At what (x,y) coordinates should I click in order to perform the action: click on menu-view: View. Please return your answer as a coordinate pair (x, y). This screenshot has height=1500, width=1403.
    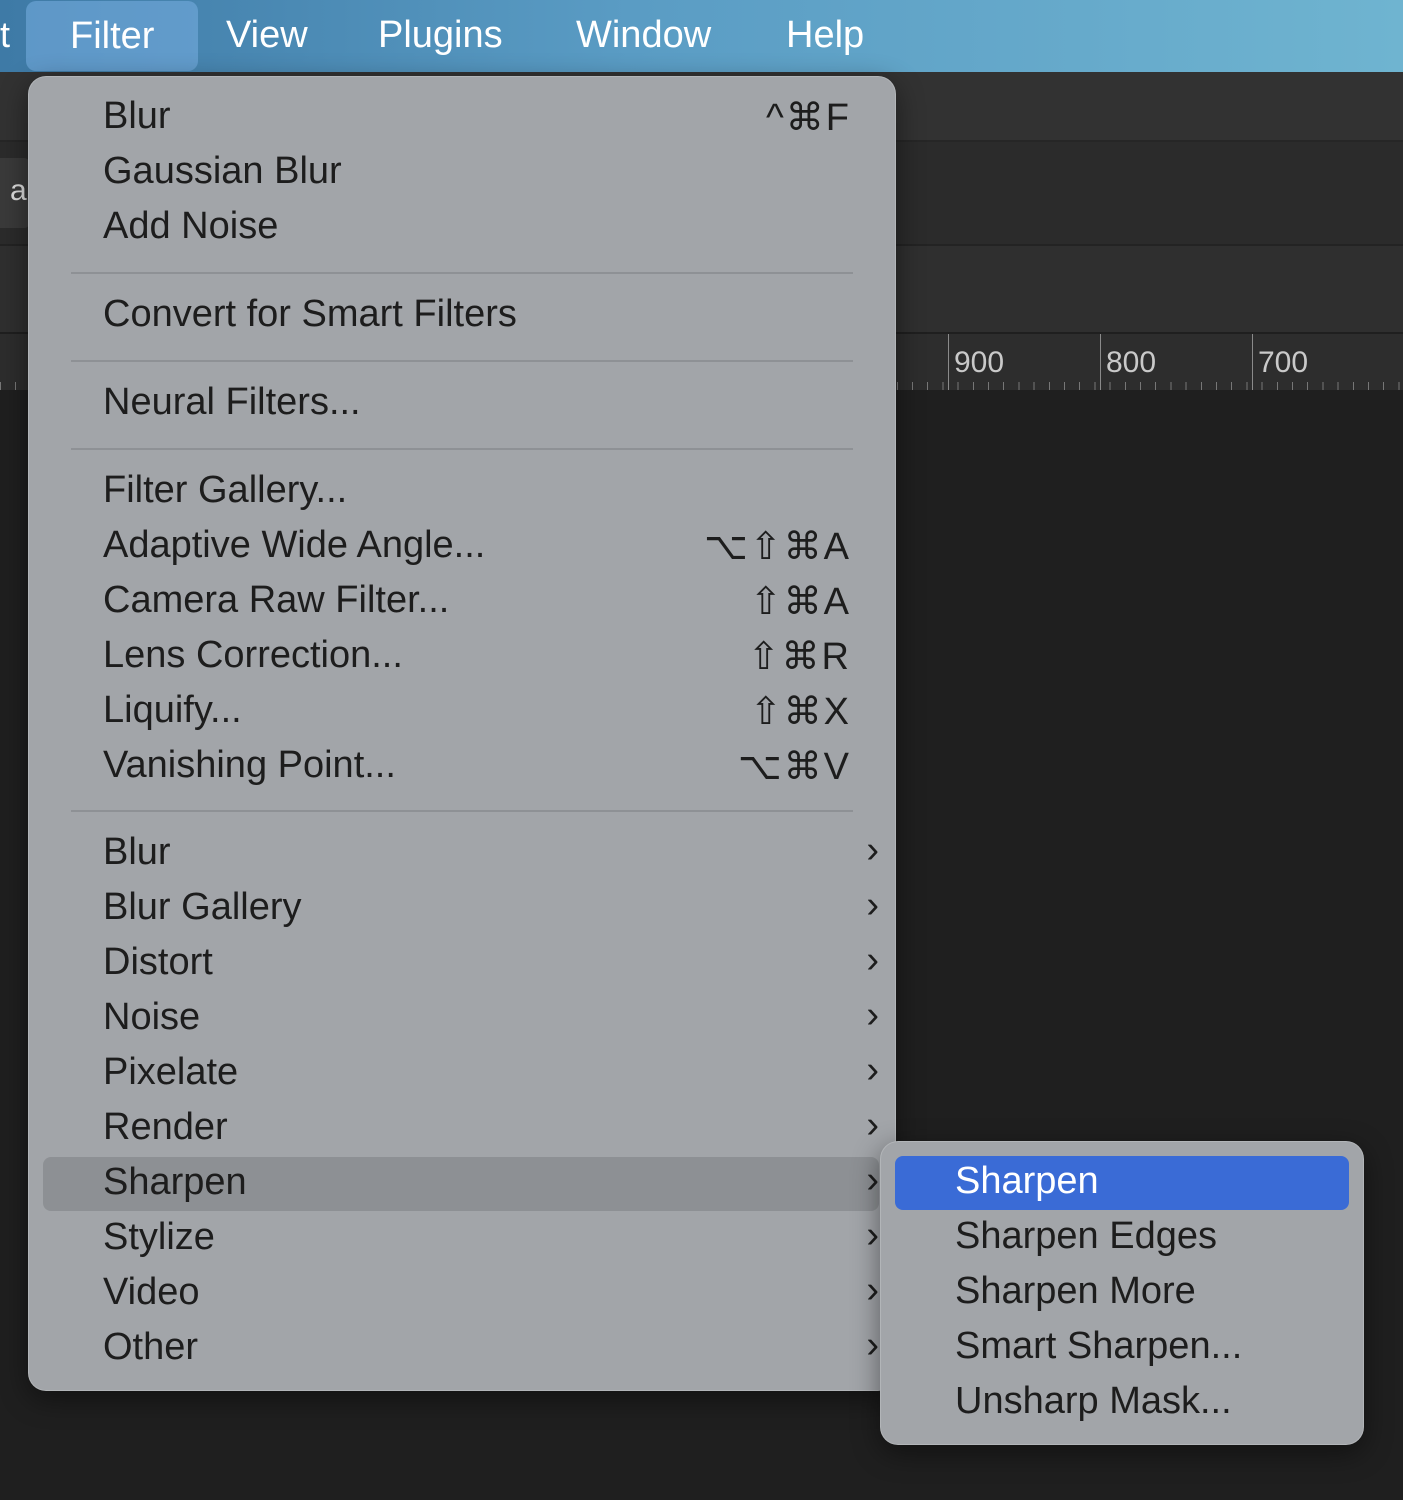
    Looking at the image, I should click on (267, 36).